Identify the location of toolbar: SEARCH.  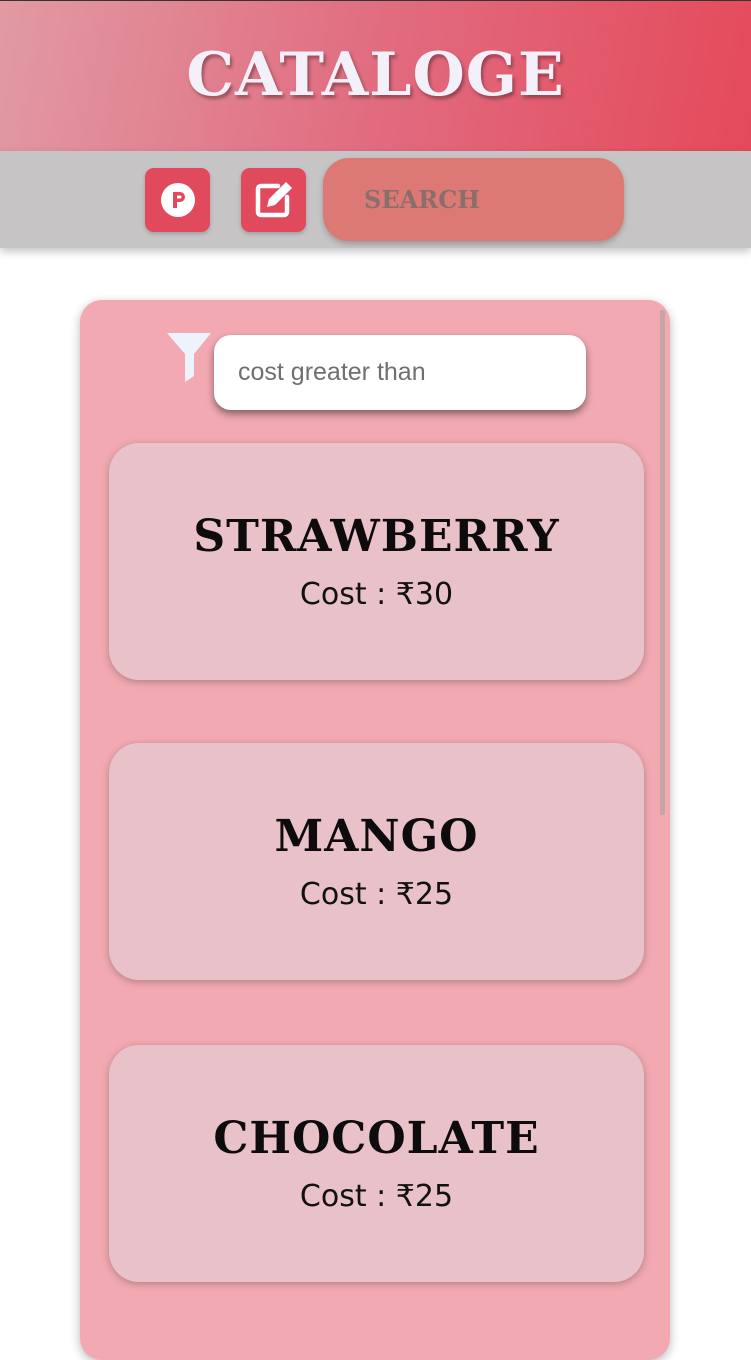
(375, 199).